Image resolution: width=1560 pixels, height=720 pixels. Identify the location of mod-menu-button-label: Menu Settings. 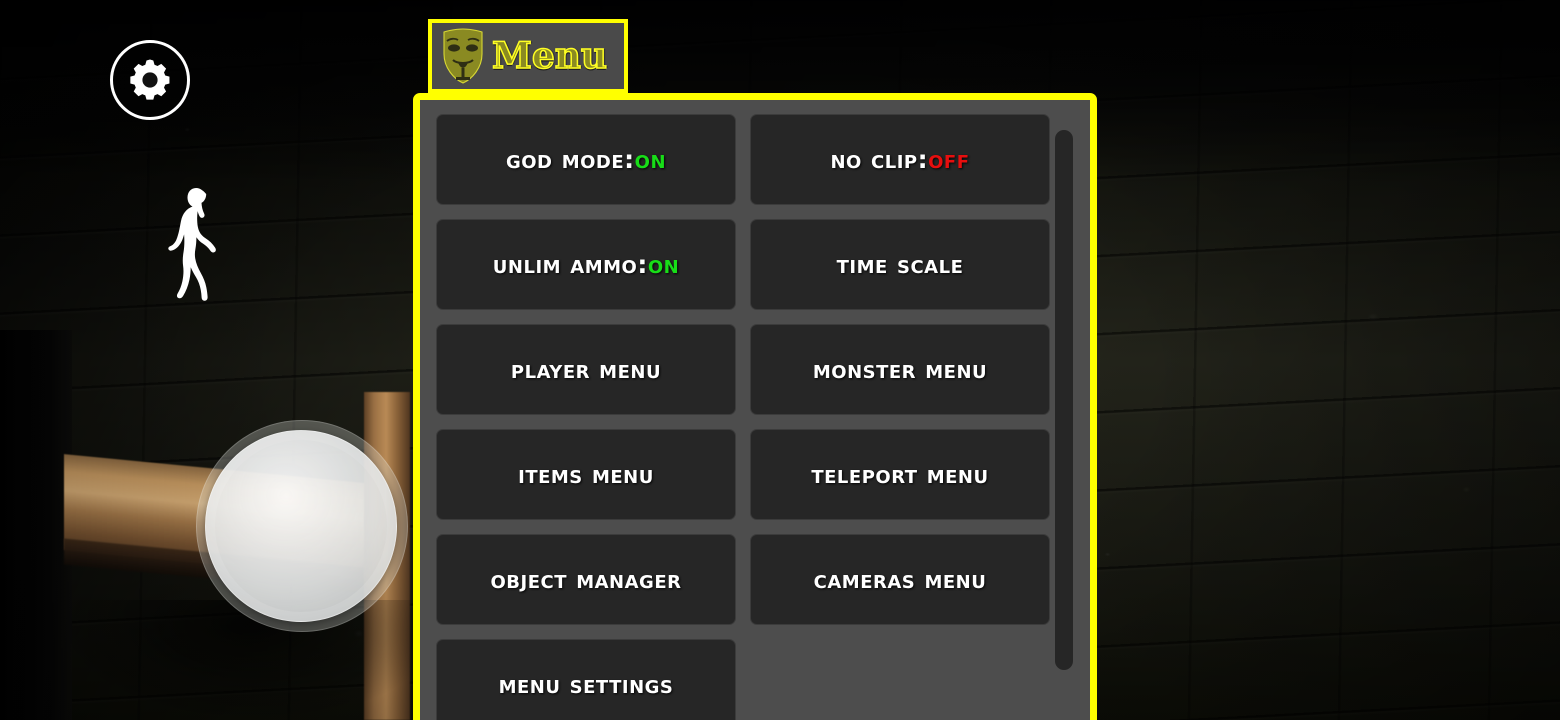
(586, 684).